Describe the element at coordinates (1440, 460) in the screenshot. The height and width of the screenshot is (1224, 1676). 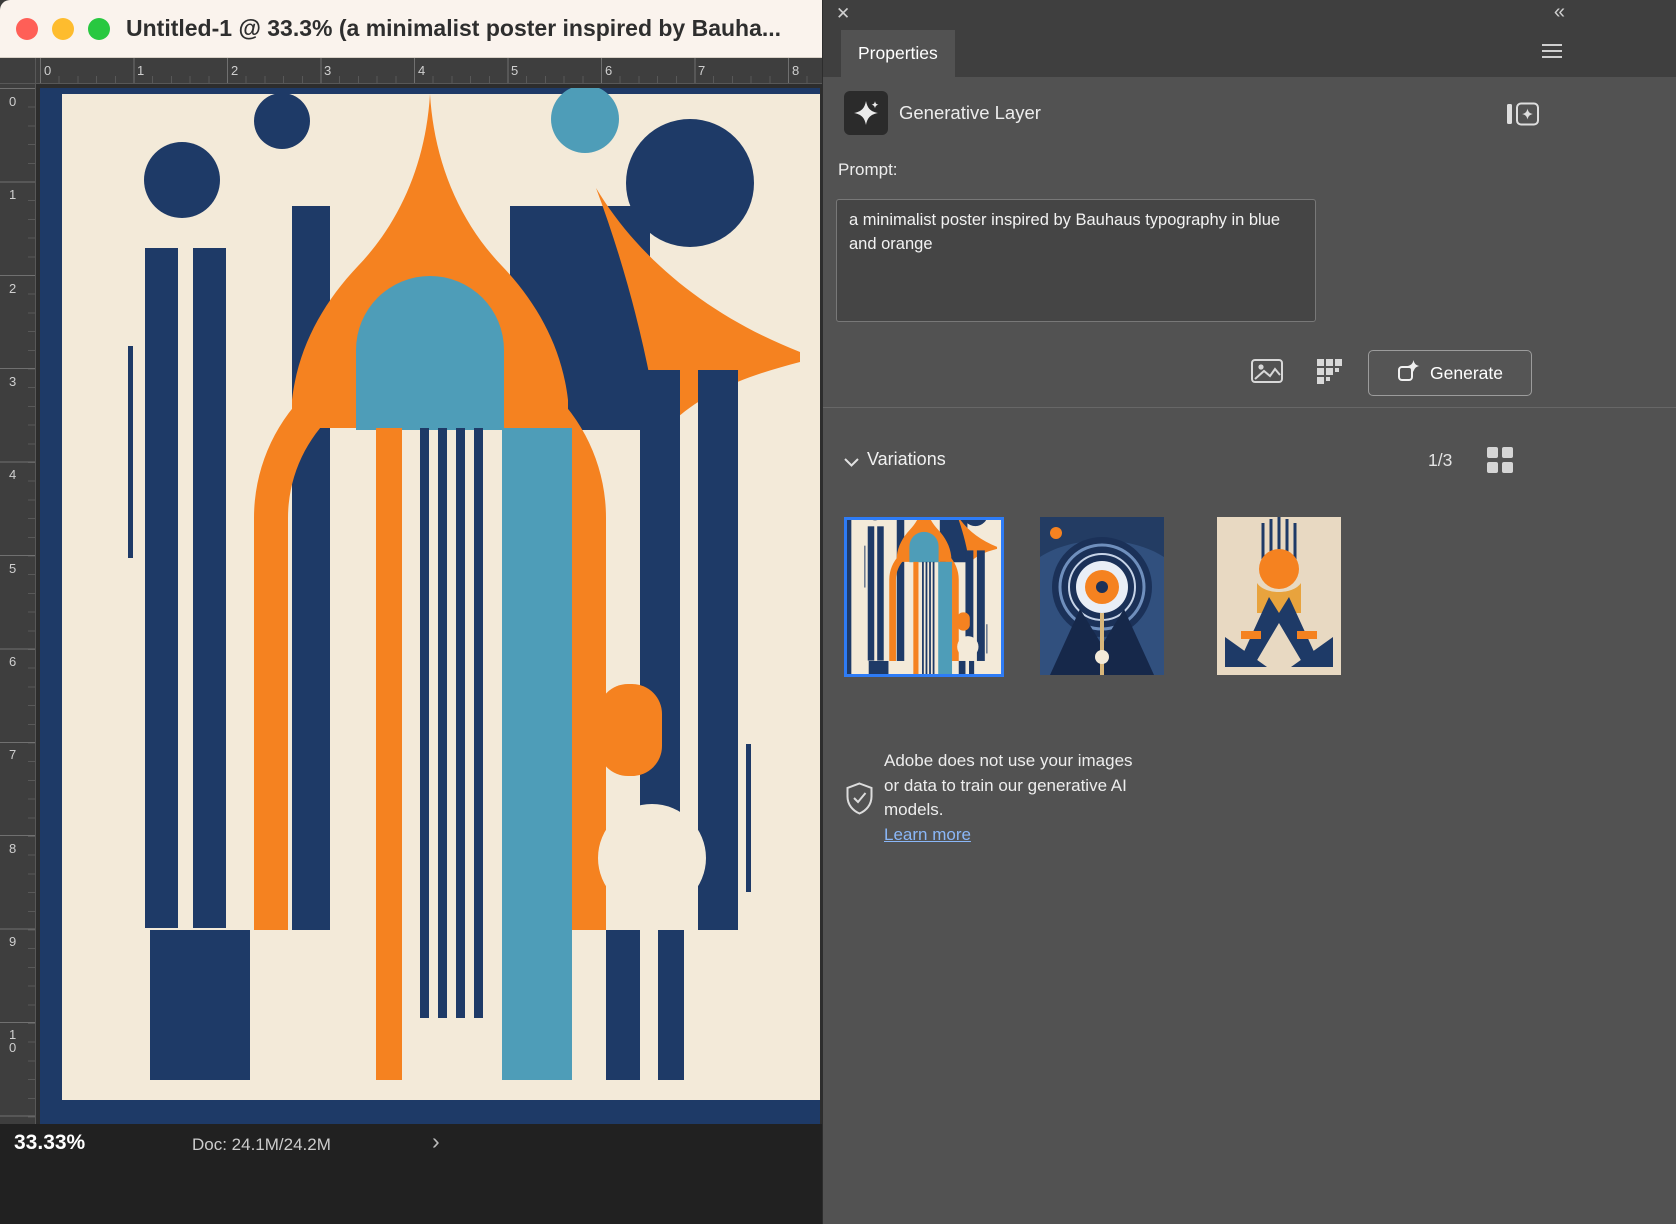
I see `variations-counter: 1/3` at that location.